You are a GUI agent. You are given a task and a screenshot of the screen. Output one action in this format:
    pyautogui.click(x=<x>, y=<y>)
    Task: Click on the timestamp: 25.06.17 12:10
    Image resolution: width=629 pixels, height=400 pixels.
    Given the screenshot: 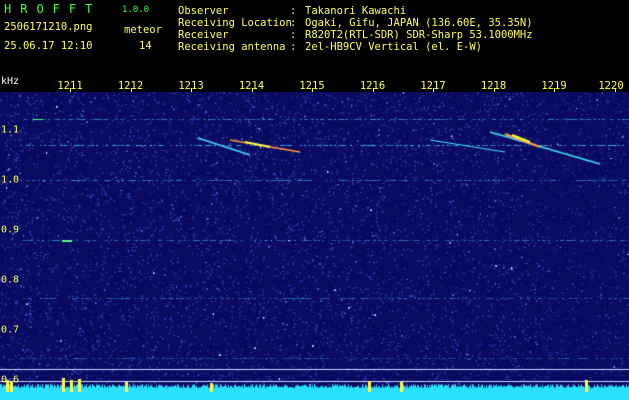 What is the action you would take?
    pyautogui.click(x=48, y=46)
    